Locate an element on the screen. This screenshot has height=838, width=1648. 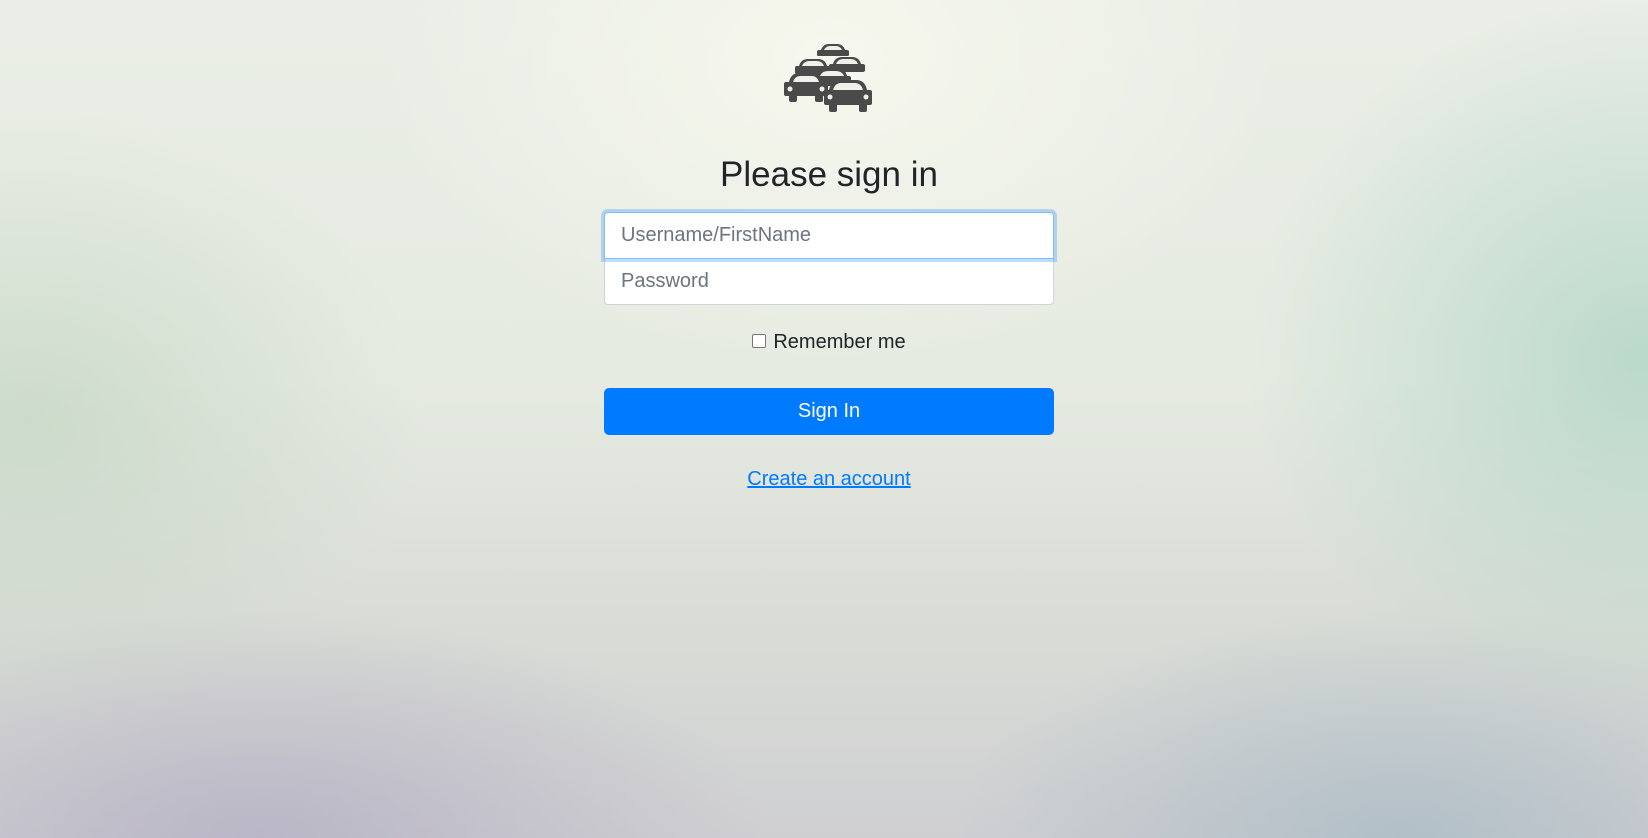
username-input is located at coordinates (829, 235).